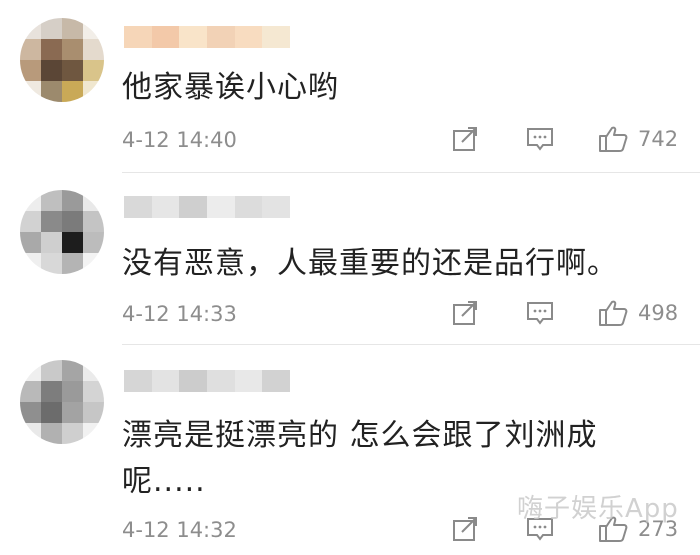 Image resolution: width=700 pixels, height=555 pixels. I want to click on watermark: 嗨子娱乐App, so click(598, 509).